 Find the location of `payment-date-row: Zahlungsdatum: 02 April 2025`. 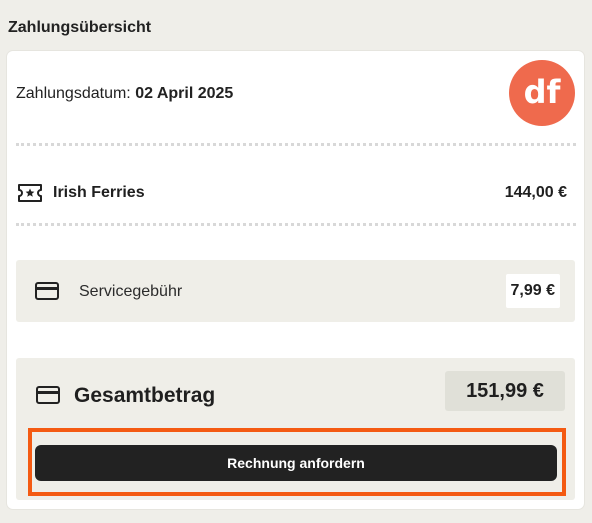

payment-date-row: Zahlungsdatum: 02 April 2025 is located at coordinates (124, 94).